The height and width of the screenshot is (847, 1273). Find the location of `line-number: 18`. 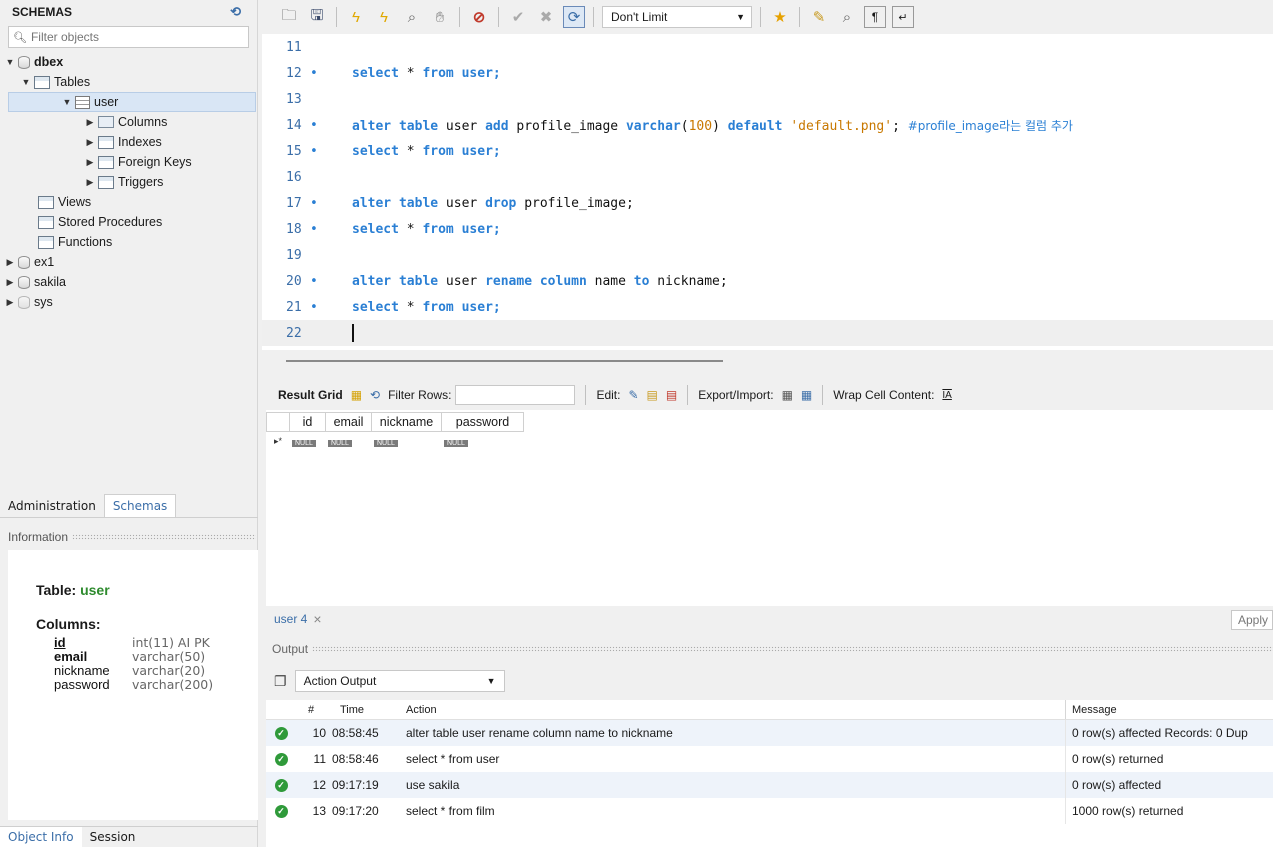

line-number: 18 is located at coordinates (294, 229).